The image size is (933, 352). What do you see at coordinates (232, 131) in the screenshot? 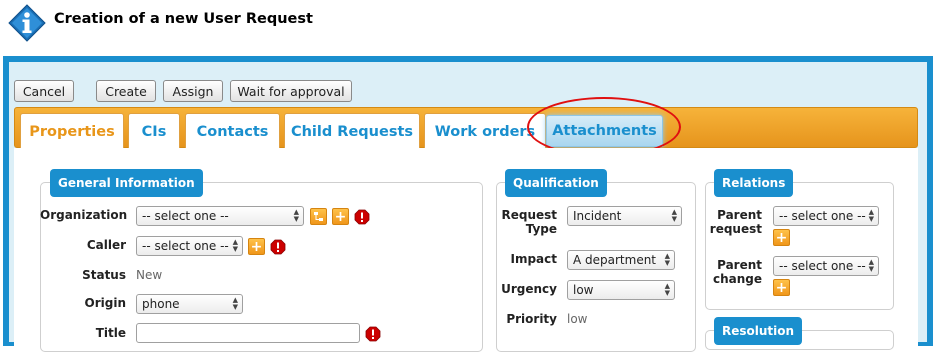
I see `tab-contacts: Contacts` at bounding box center [232, 131].